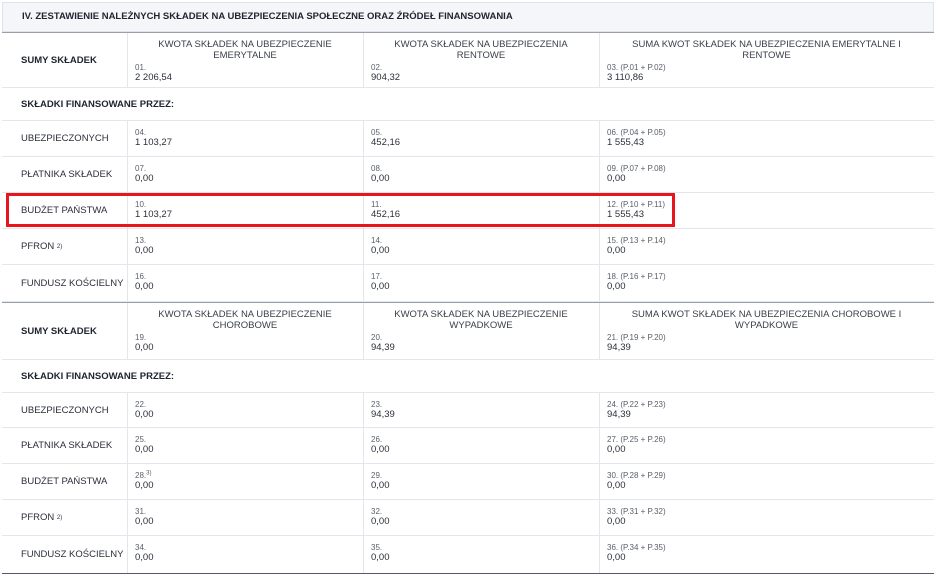 The image size is (940, 576). What do you see at coordinates (485, 204) in the screenshot?
I see `field-number: 11.` at bounding box center [485, 204].